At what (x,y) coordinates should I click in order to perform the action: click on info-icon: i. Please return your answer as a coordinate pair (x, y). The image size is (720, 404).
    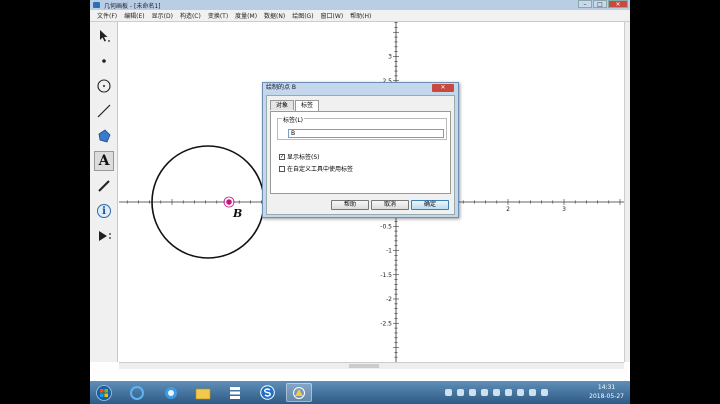
    Looking at the image, I should click on (104, 211).